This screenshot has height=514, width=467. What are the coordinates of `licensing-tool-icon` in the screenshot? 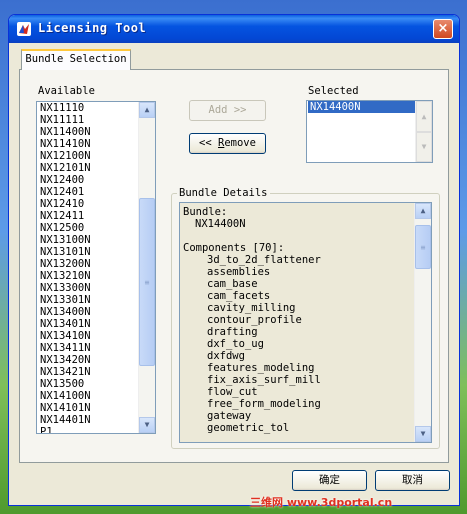 It's located at (24, 29).